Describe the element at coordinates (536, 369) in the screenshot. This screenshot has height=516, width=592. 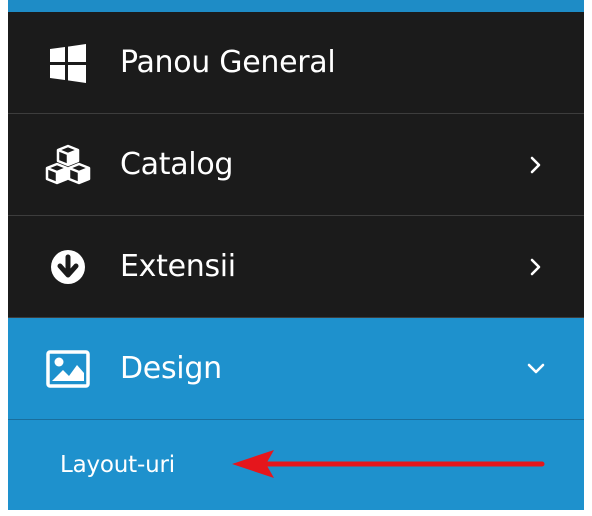
I see `chevron-down-icon` at that location.